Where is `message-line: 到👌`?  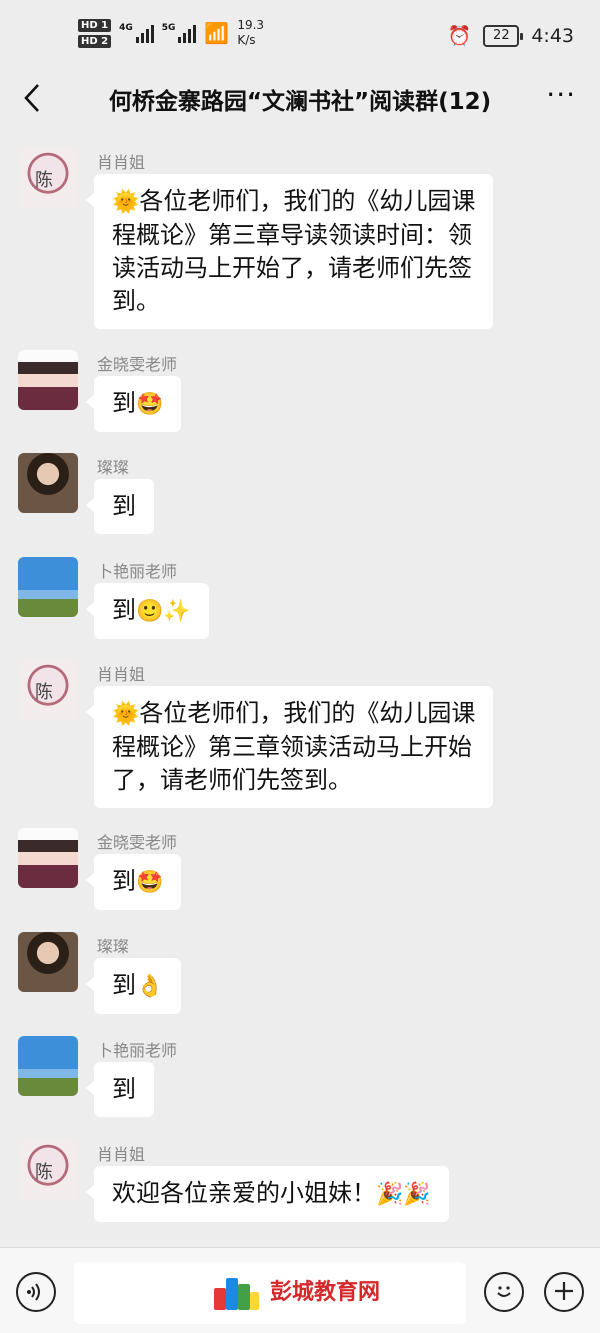
message-line: 到👌 is located at coordinates (137, 986).